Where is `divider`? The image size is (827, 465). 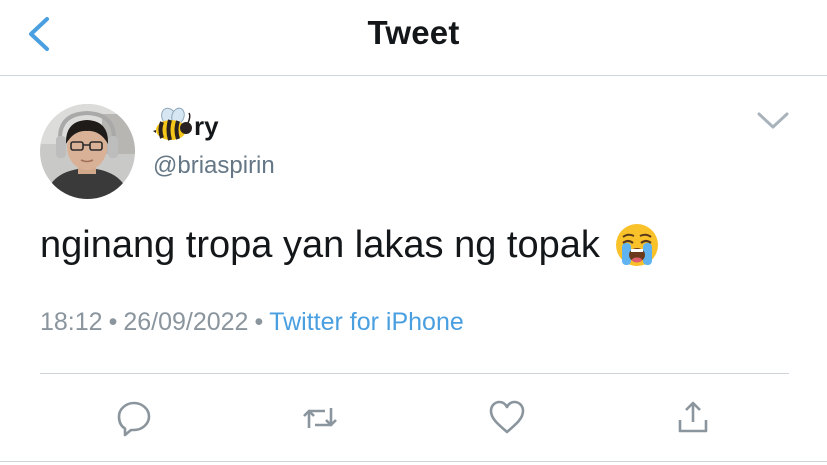 divider is located at coordinates (414, 373).